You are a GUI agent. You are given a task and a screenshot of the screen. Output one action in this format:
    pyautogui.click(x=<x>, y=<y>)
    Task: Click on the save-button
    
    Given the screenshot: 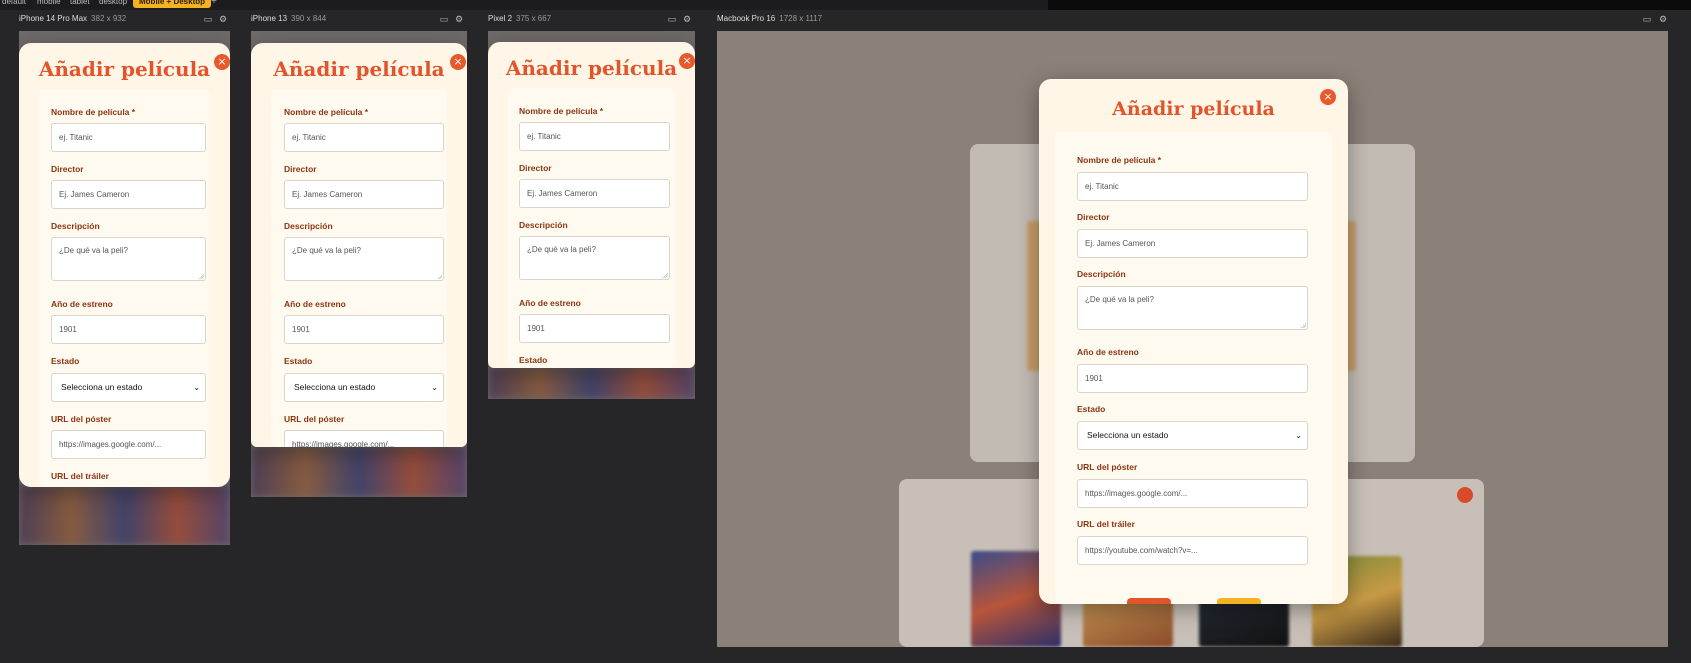 What is the action you would take?
    pyautogui.click(x=1239, y=601)
    